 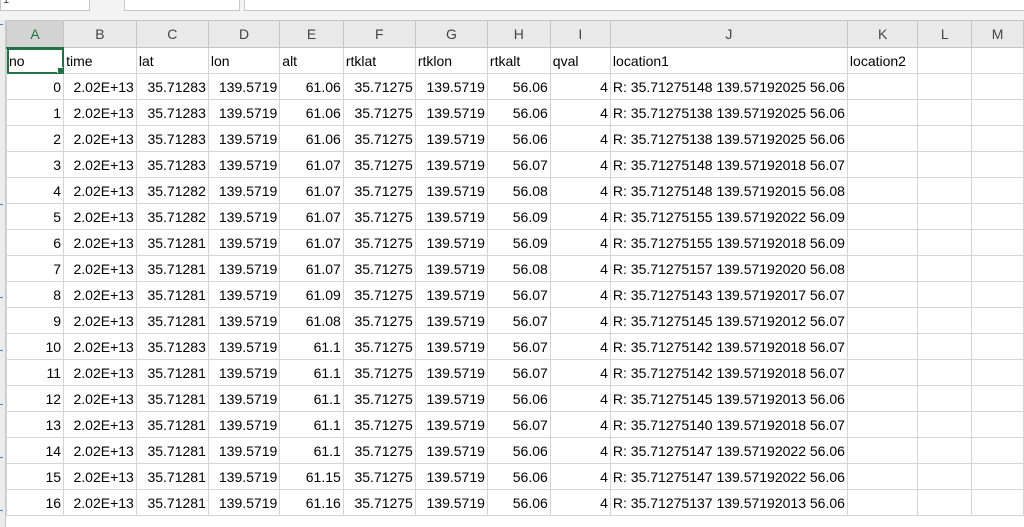 What do you see at coordinates (100, 34) in the screenshot?
I see `column-header-b: B` at bounding box center [100, 34].